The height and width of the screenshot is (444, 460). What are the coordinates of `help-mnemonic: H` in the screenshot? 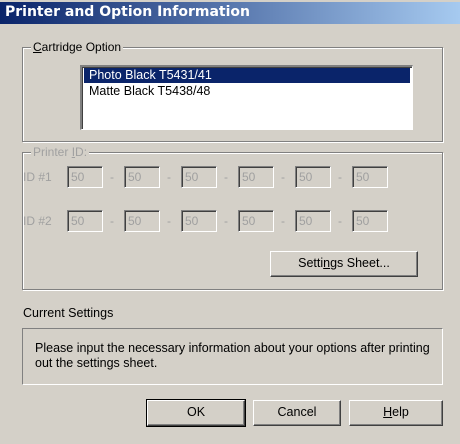 It's located at (388, 412).